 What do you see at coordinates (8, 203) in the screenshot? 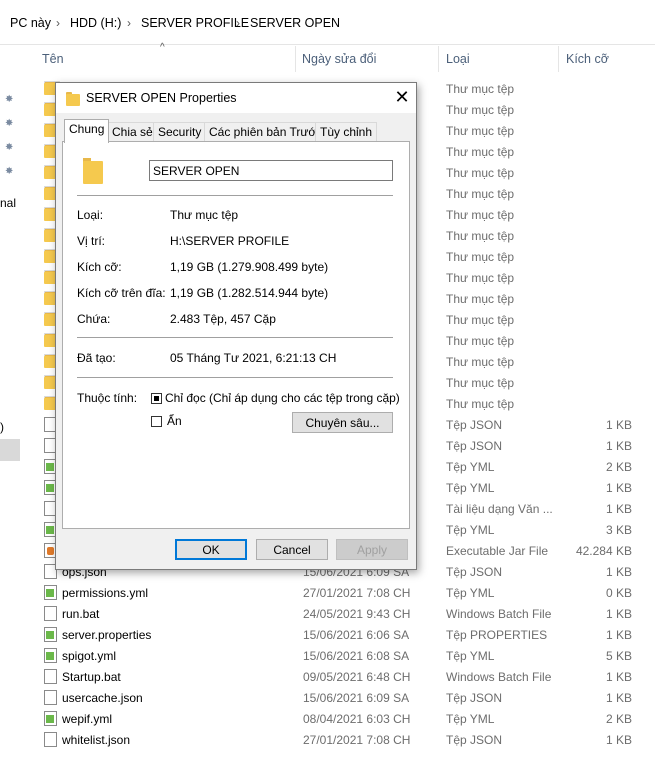
I see `nav-item-fragment: nal` at bounding box center [8, 203].